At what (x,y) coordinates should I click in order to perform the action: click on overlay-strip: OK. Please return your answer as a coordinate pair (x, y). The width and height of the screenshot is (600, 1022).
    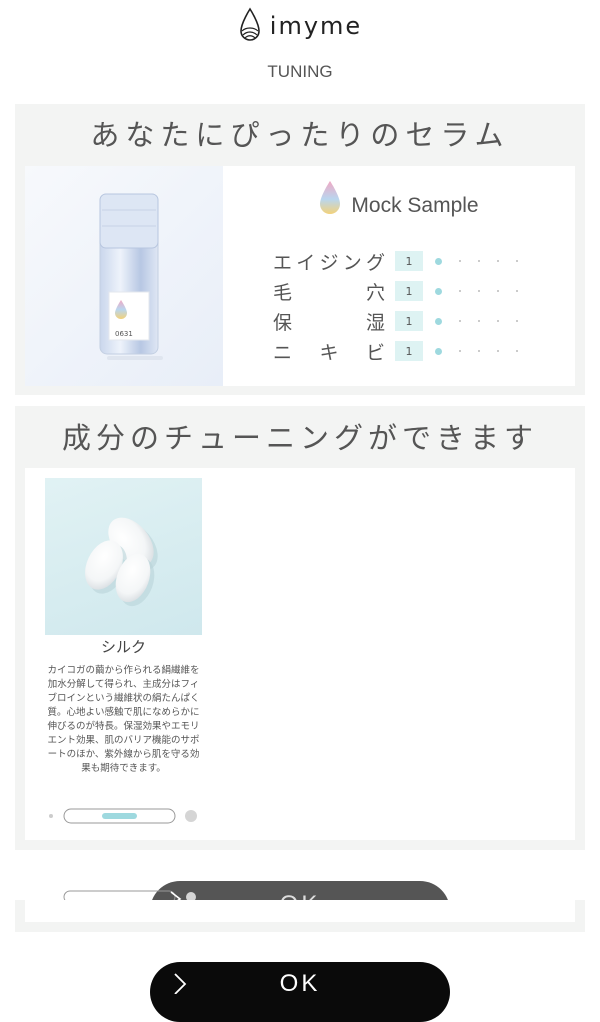
    Looking at the image, I should click on (300, 876).